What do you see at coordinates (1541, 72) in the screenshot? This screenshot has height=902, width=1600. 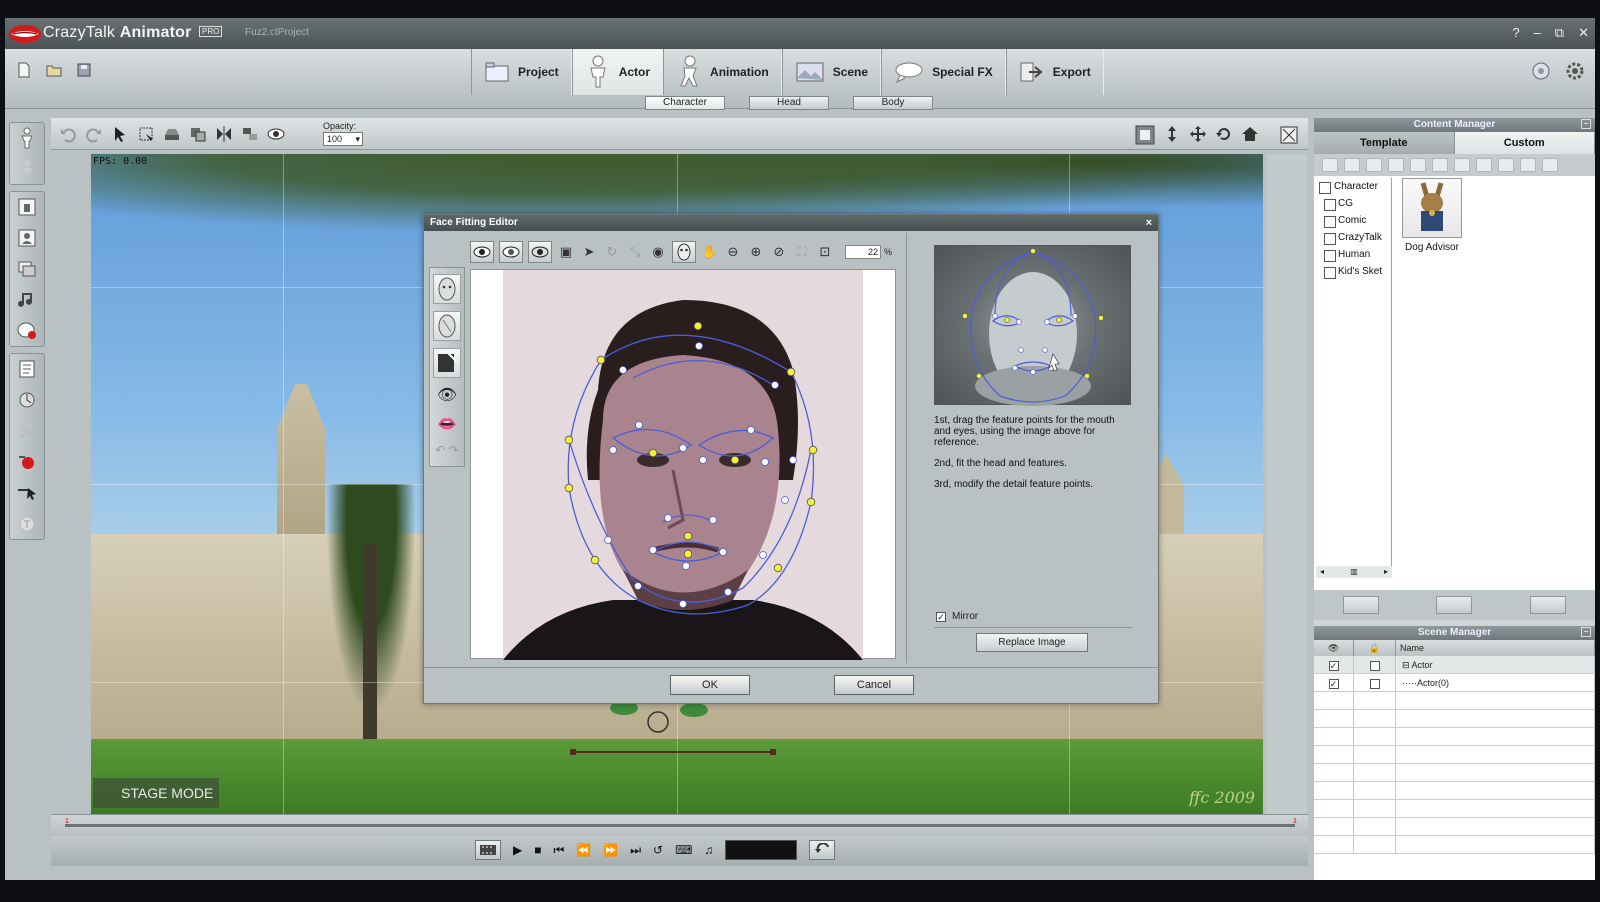 I see `content-icon` at bounding box center [1541, 72].